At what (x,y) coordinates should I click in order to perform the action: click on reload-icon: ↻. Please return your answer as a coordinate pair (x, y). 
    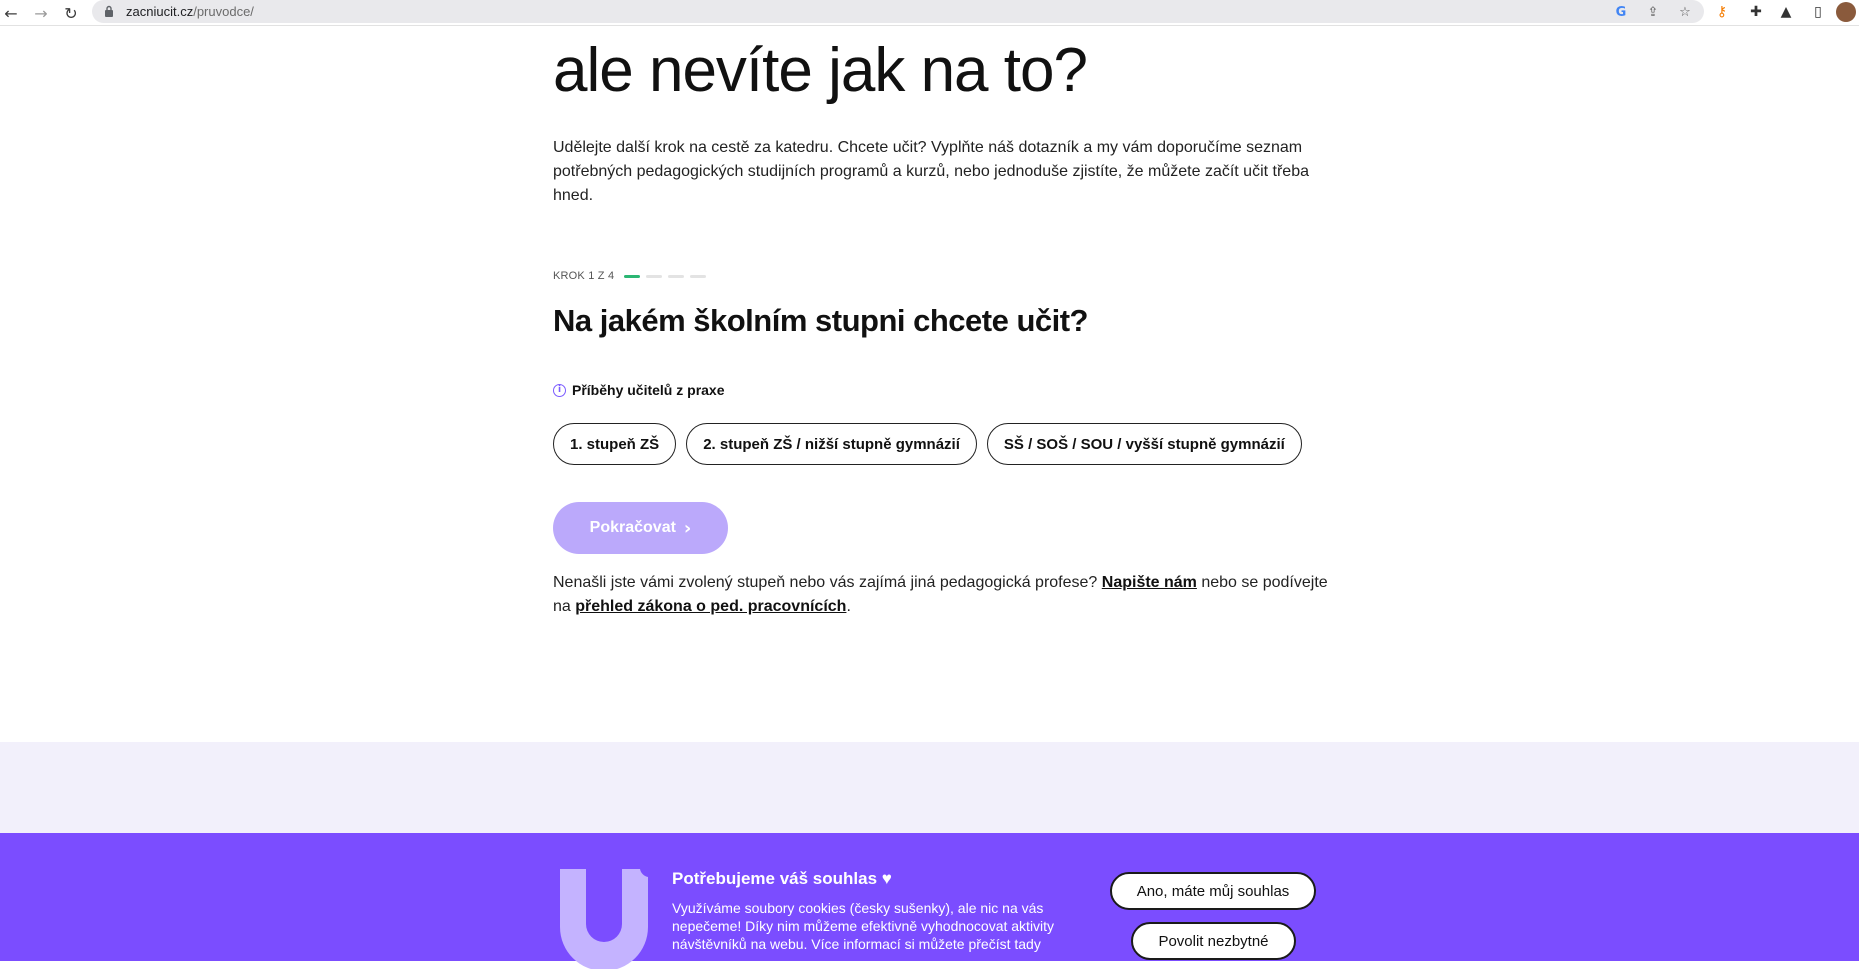
    Looking at the image, I should click on (71, 13).